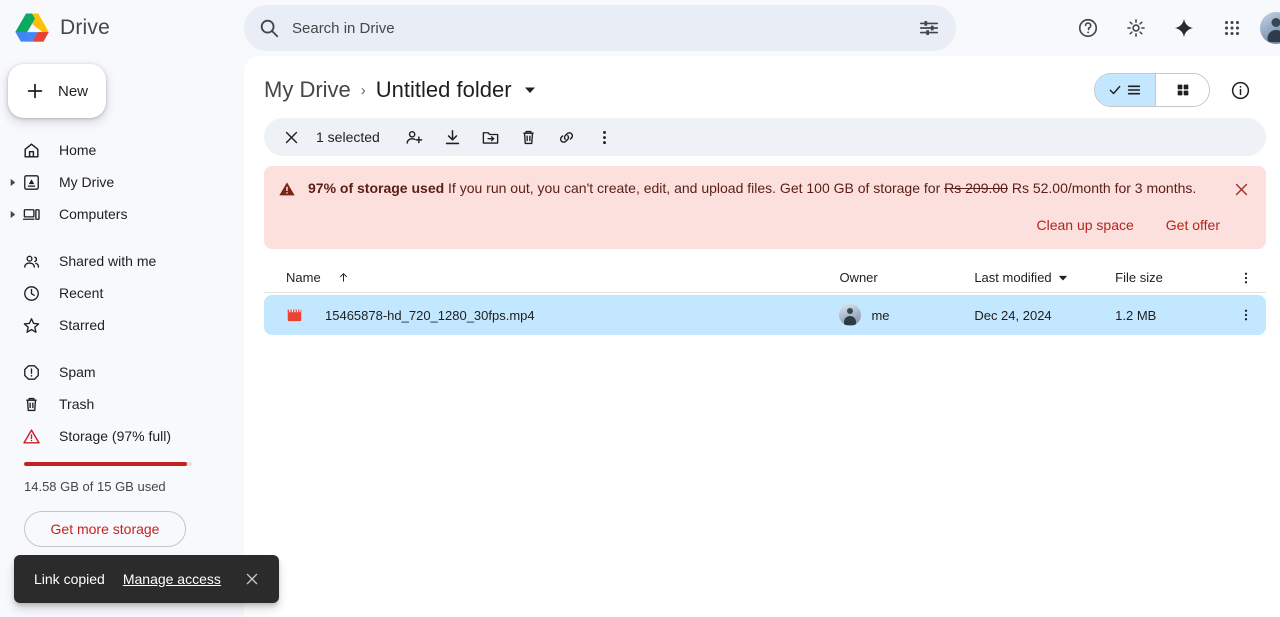 This screenshot has width=1280, height=617. I want to click on sidebar-item-my-drive: My Drive, so click(114, 182).